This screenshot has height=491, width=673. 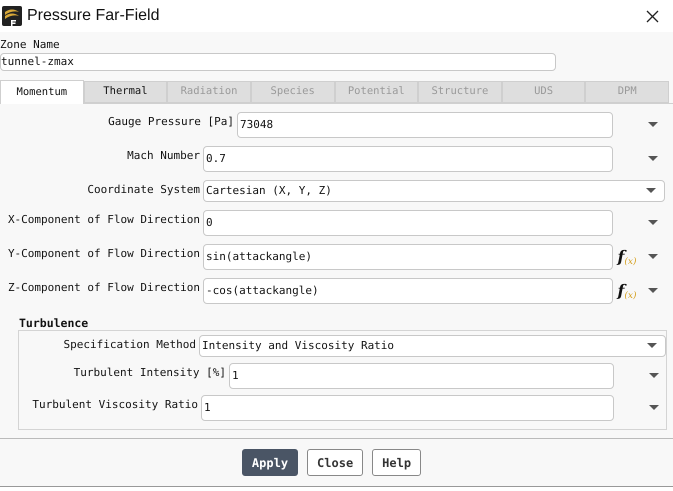 I want to click on dropdown: Cartesian (X, Y, Z), so click(x=434, y=191).